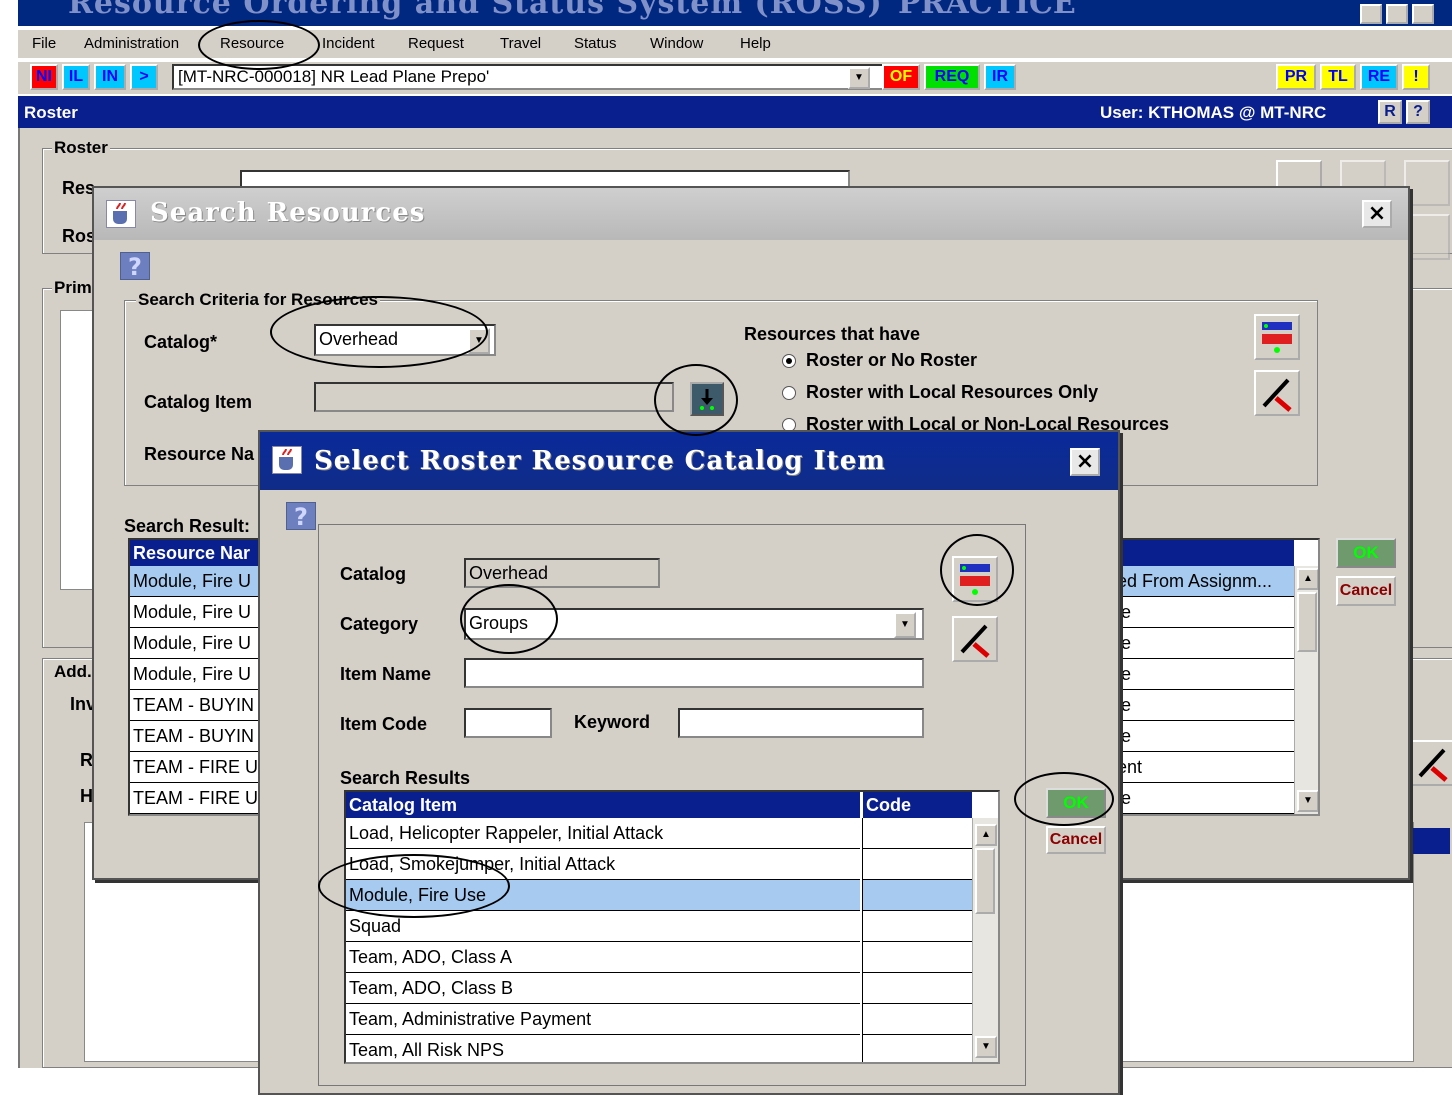 The image size is (1452, 1095). Describe the element at coordinates (603, 988) in the screenshot. I see `catalog-item-row: Team, ADO, Class B` at that location.